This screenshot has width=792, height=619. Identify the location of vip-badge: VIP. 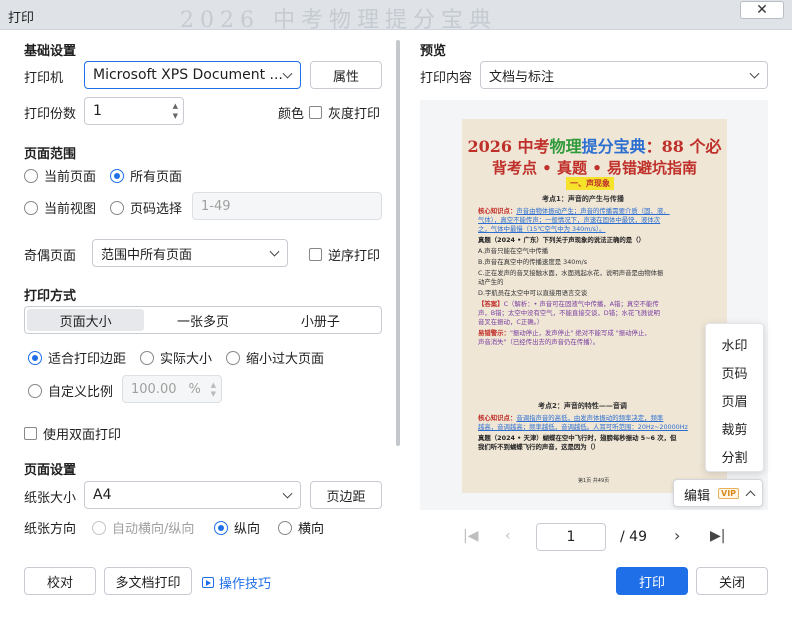
(729, 493).